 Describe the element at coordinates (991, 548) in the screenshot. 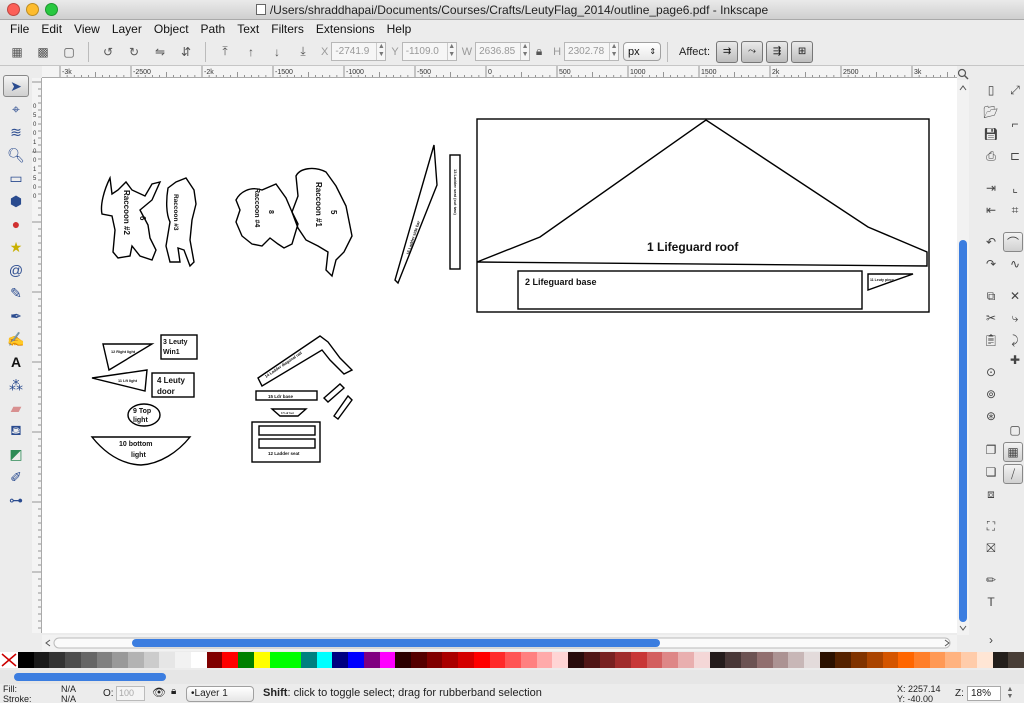

I see `ungroup-icon: ⛝` at that location.